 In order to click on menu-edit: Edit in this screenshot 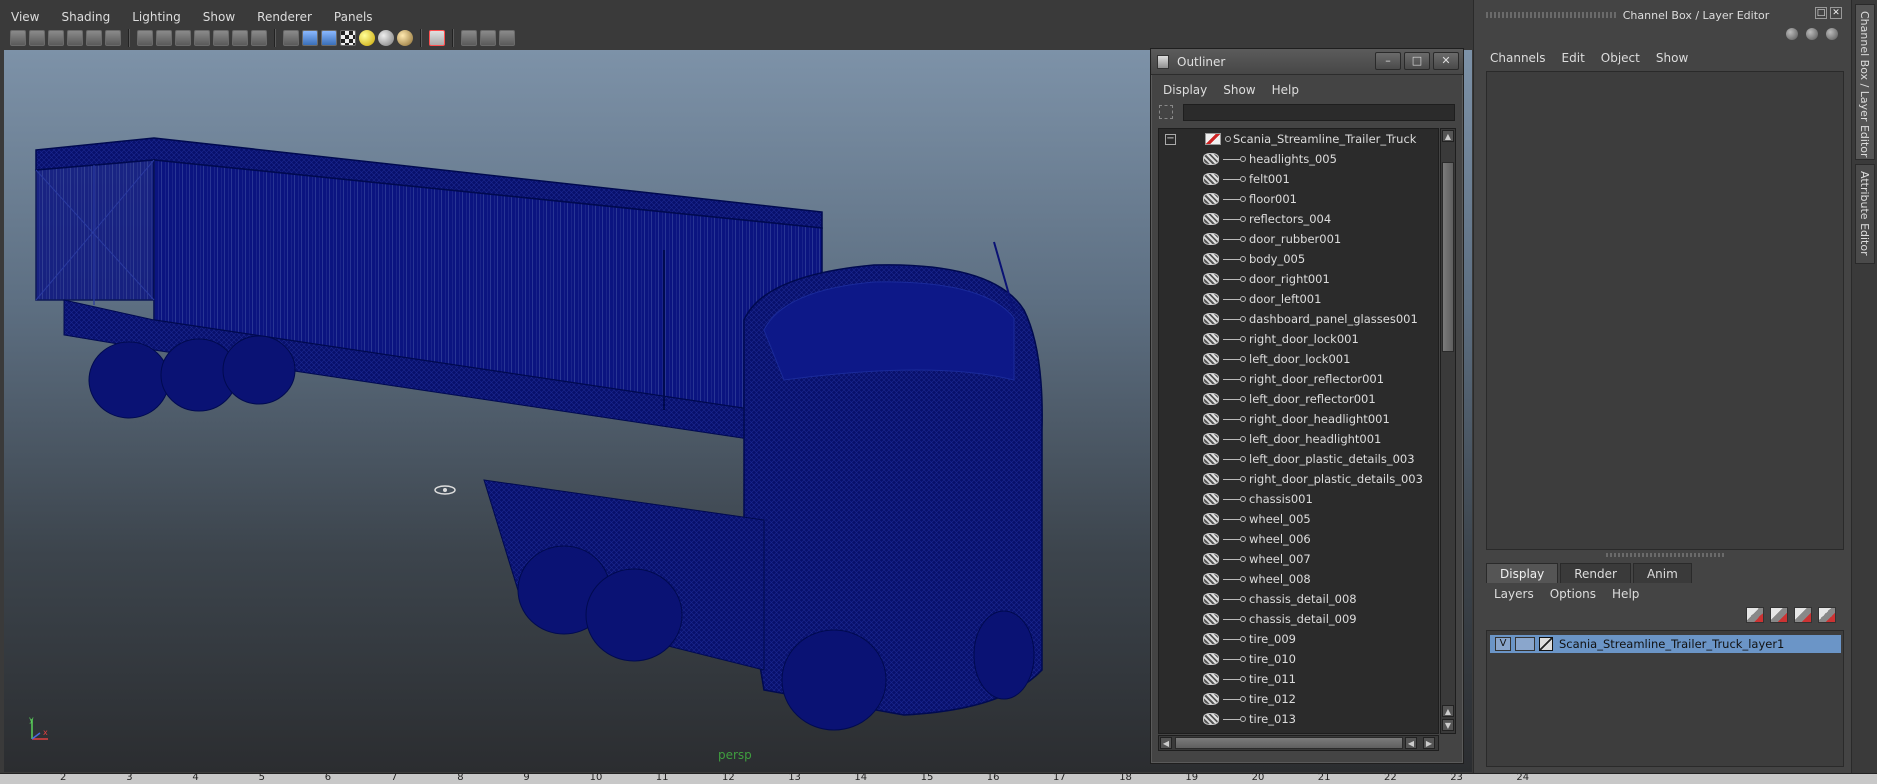, I will do `click(1573, 58)`.